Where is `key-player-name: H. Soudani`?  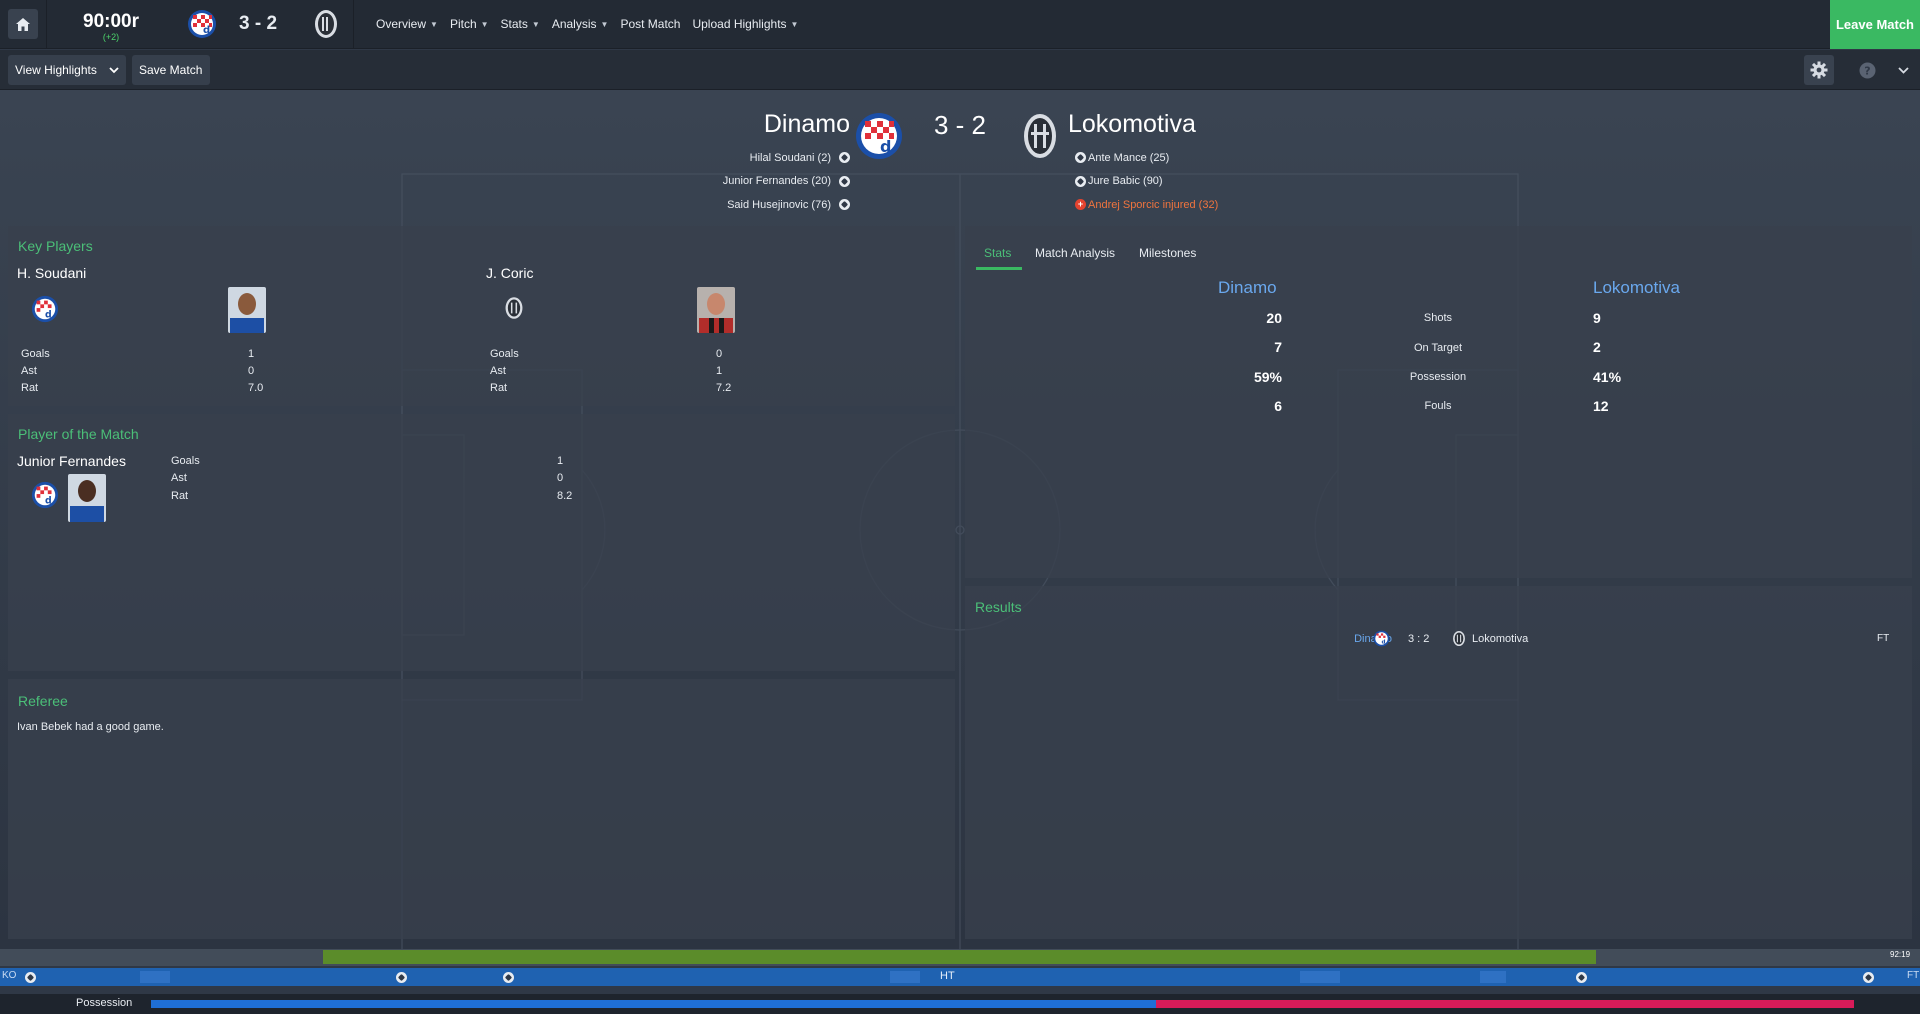 key-player-name: H. Soudani is located at coordinates (51, 273).